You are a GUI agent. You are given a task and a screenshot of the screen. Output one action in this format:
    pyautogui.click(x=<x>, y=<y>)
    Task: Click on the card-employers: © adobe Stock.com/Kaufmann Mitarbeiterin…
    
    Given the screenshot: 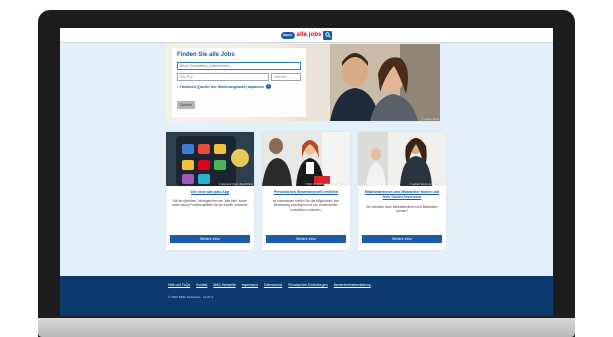 What is the action you would take?
    pyautogui.click(x=402, y=191)
    